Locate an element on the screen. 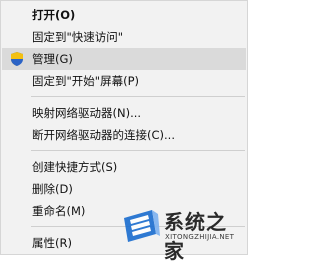 The width and height of the screenshot is (320, 264). uac-shield-icon is located at coordinates (17, 59).